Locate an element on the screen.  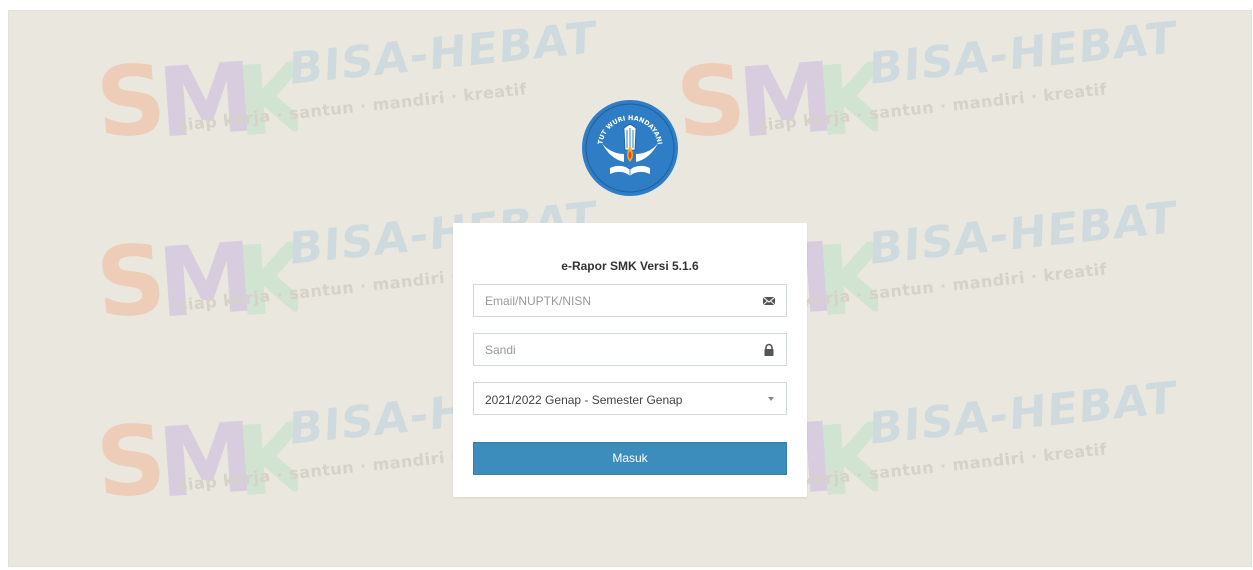
tut-wuri-handayani-logo: TUT WURI HANDAYANI is located at coordinates (630, 148).